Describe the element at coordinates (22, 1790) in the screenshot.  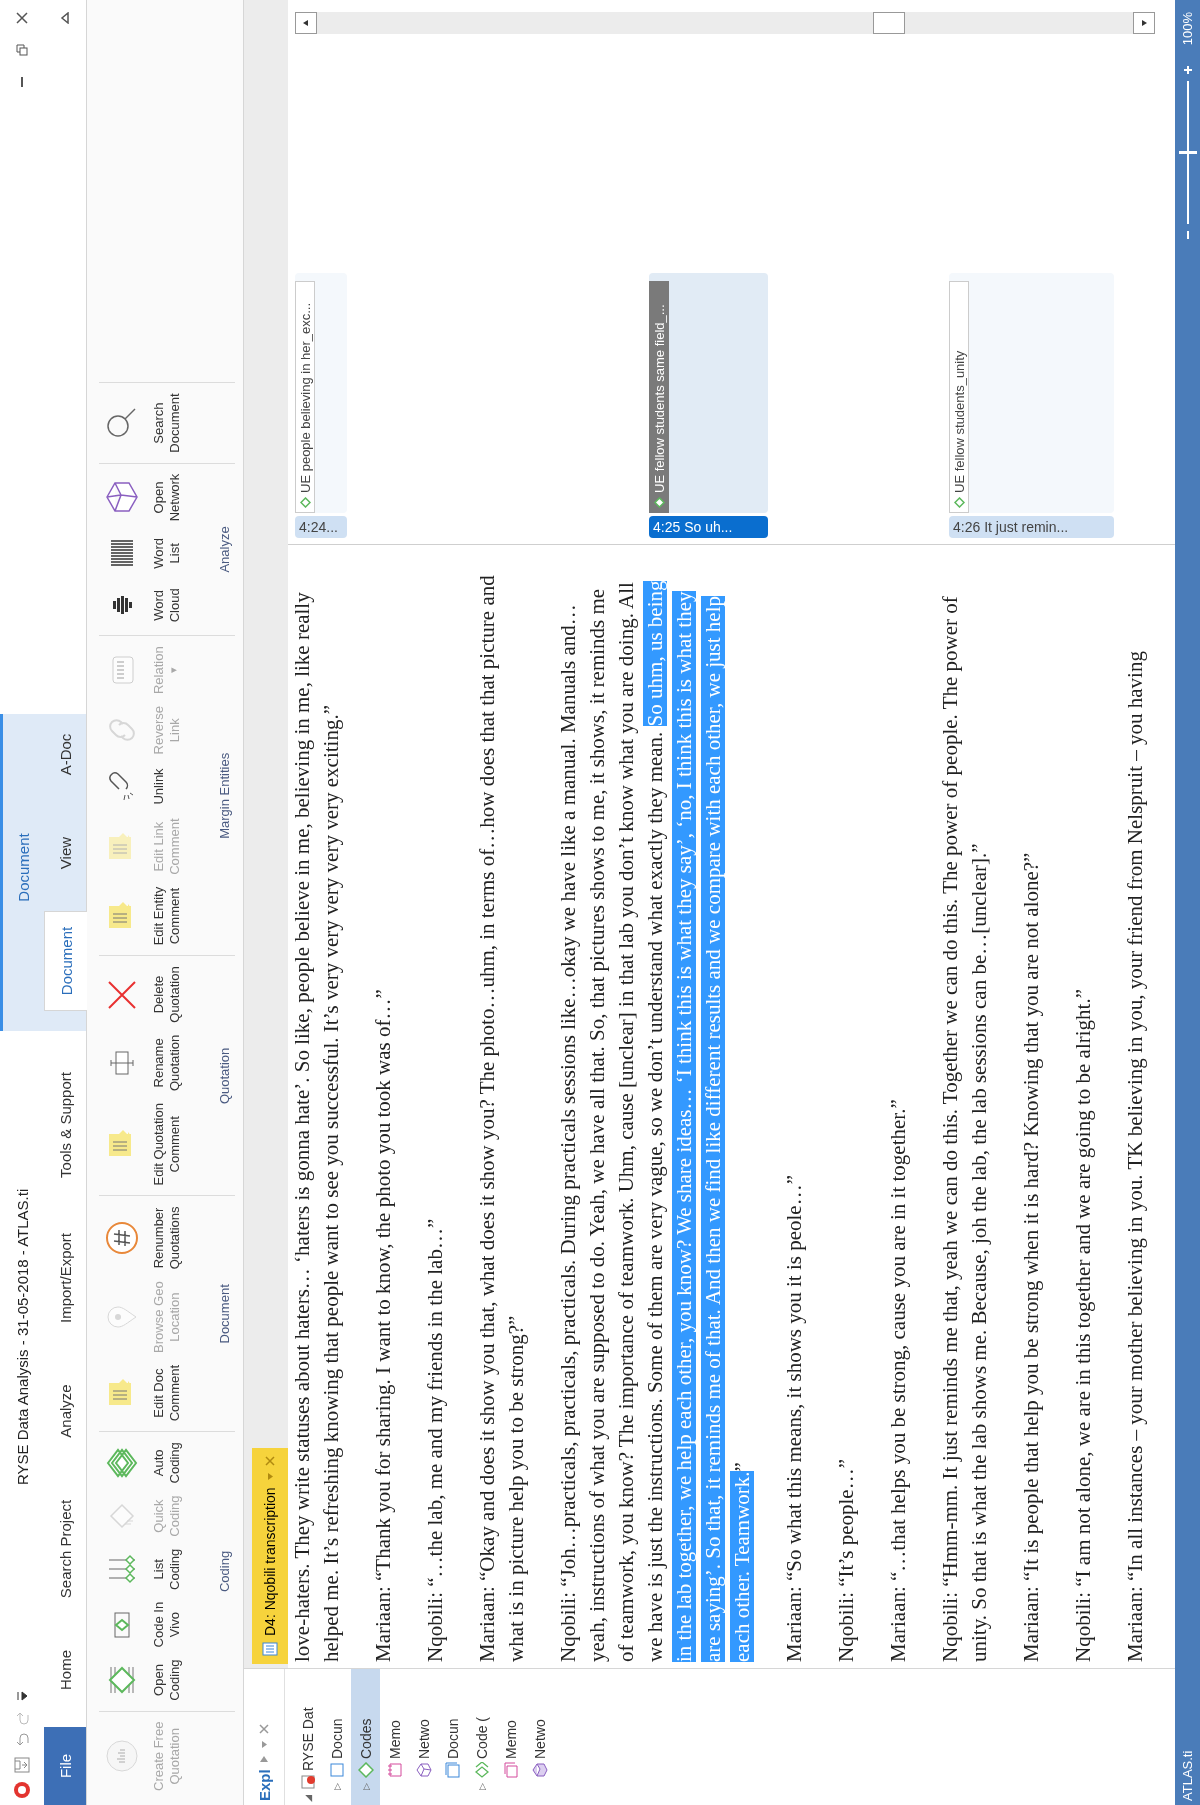
I see `app-logo-icon` at that location.